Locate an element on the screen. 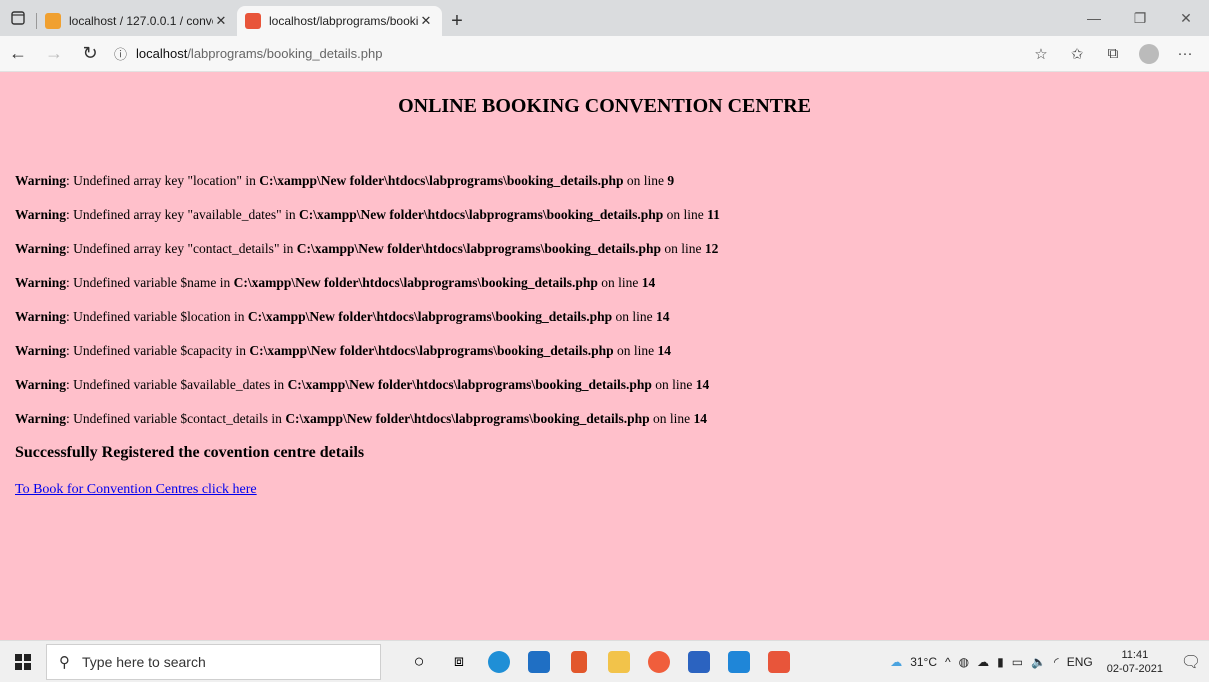 This screenshot has height=682, width=1209. favorites-list-icon: ✩ is located at coordinates (1077, 54).